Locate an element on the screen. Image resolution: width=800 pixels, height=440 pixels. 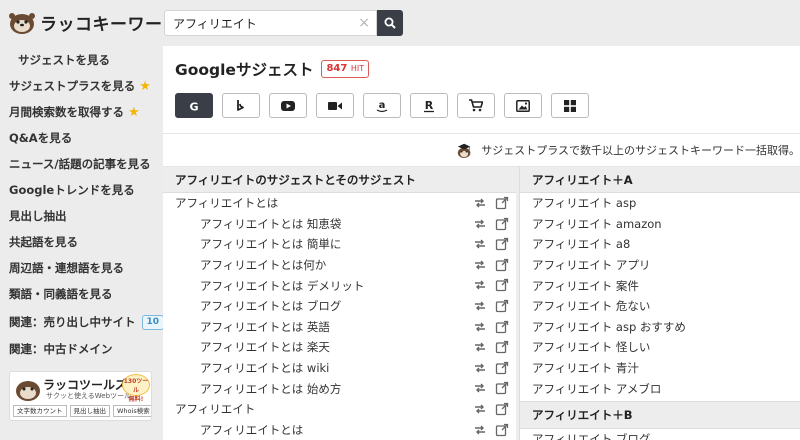
engine-rakuten-button: R is located at coordinates (429, 105).